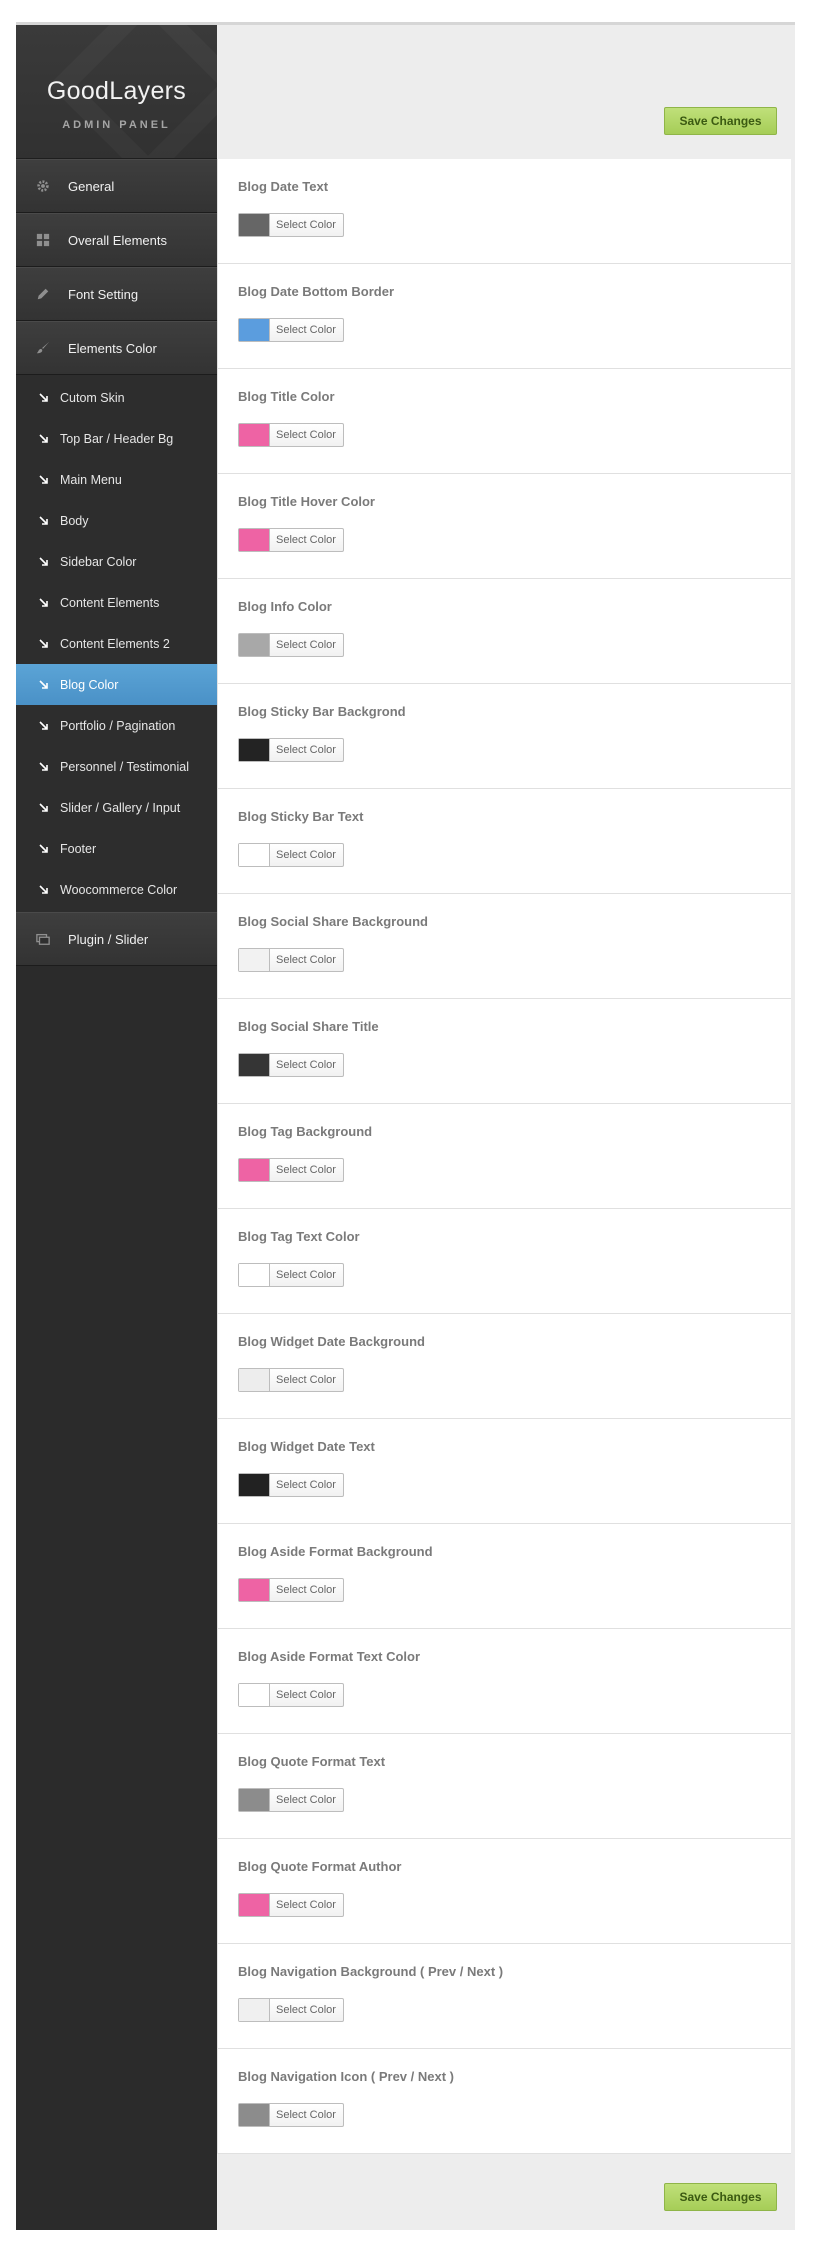 The image size is (816, 2250). What do you see at coordinates (116, 807) in the screenshot?
I see `submenu-item-slider-gallery-input: Slider / Gallery / Input` at bounding box center [116, 807].